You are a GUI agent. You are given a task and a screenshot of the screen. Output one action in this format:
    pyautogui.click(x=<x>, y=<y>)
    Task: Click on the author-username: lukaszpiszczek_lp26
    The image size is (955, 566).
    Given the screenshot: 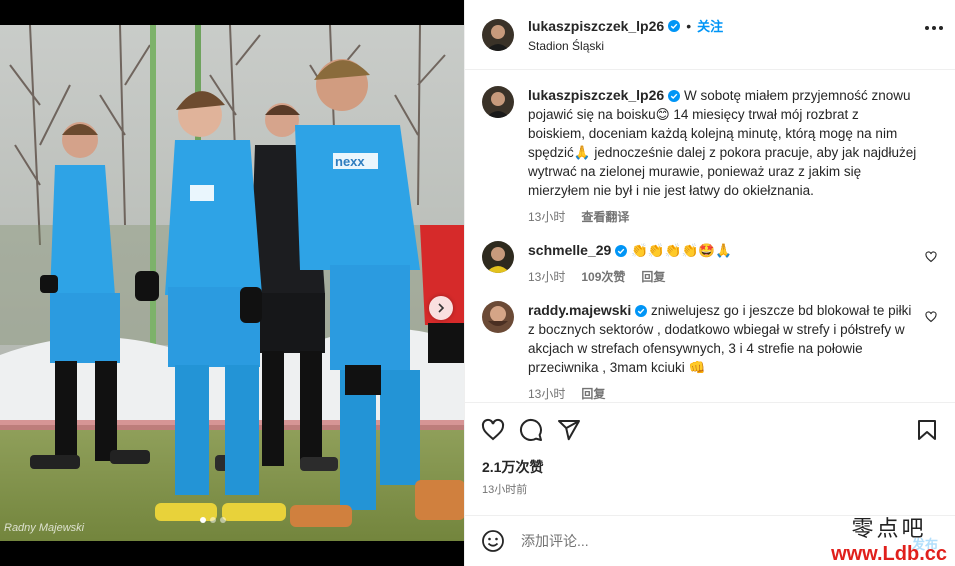 What is the action you would take?
    pyautogui.click(x=596, y=26)
    